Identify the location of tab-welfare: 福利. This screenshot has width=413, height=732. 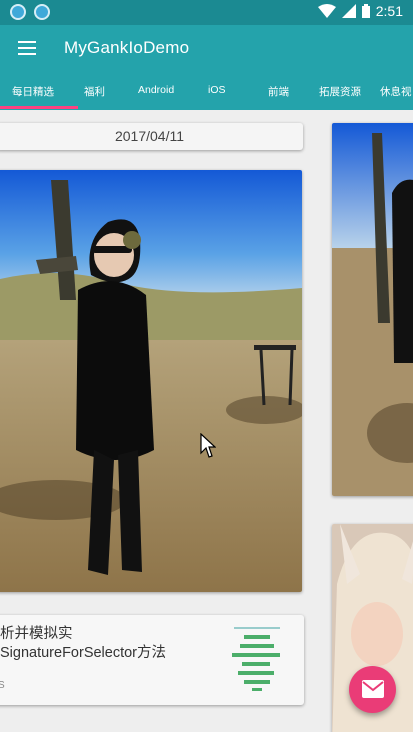
(94, 91).